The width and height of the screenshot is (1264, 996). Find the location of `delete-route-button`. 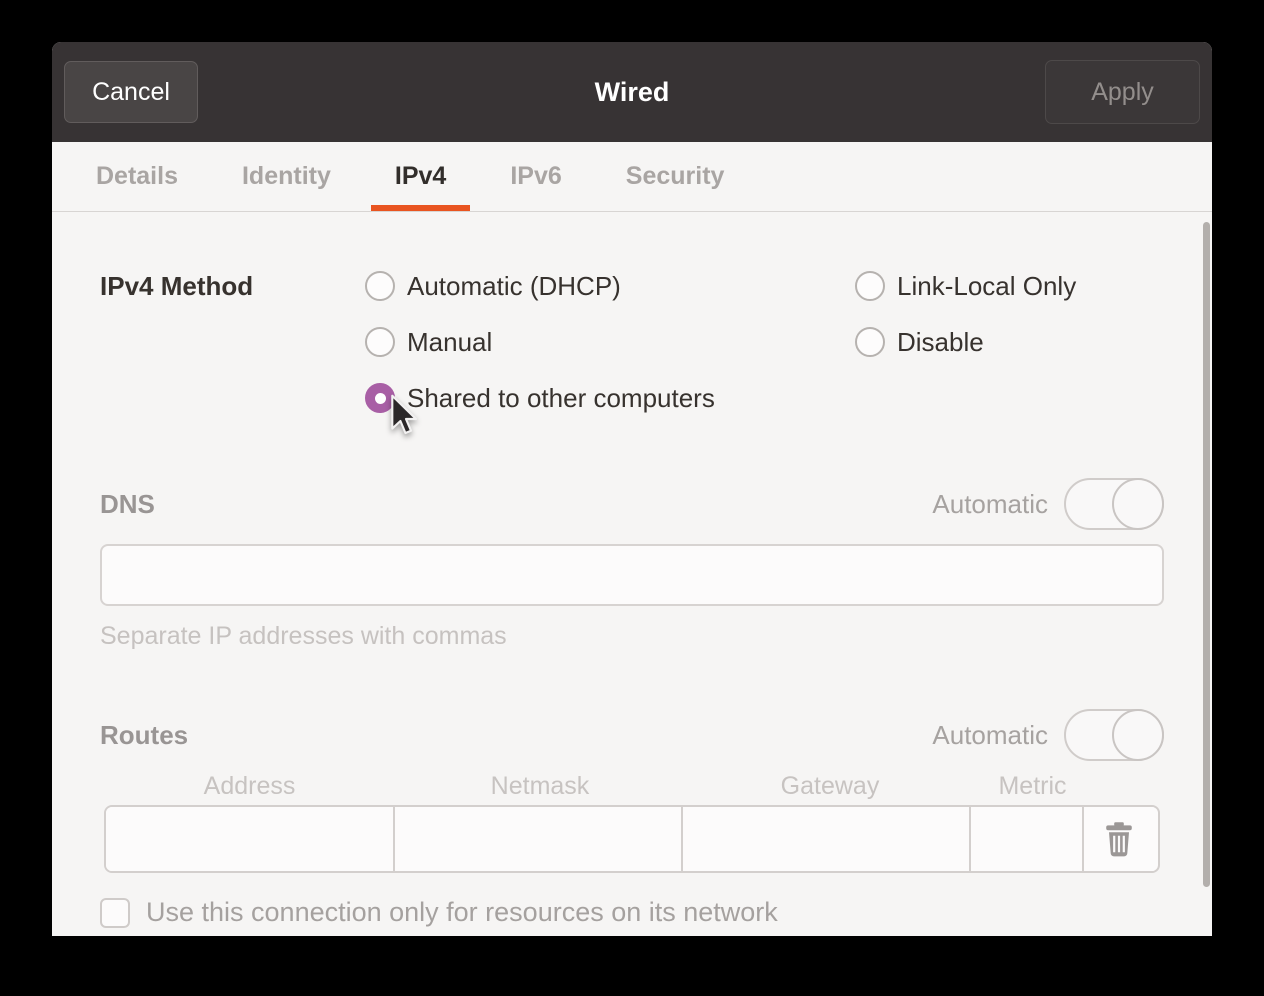

delete-route-button is located at coordinates (1119, 839).